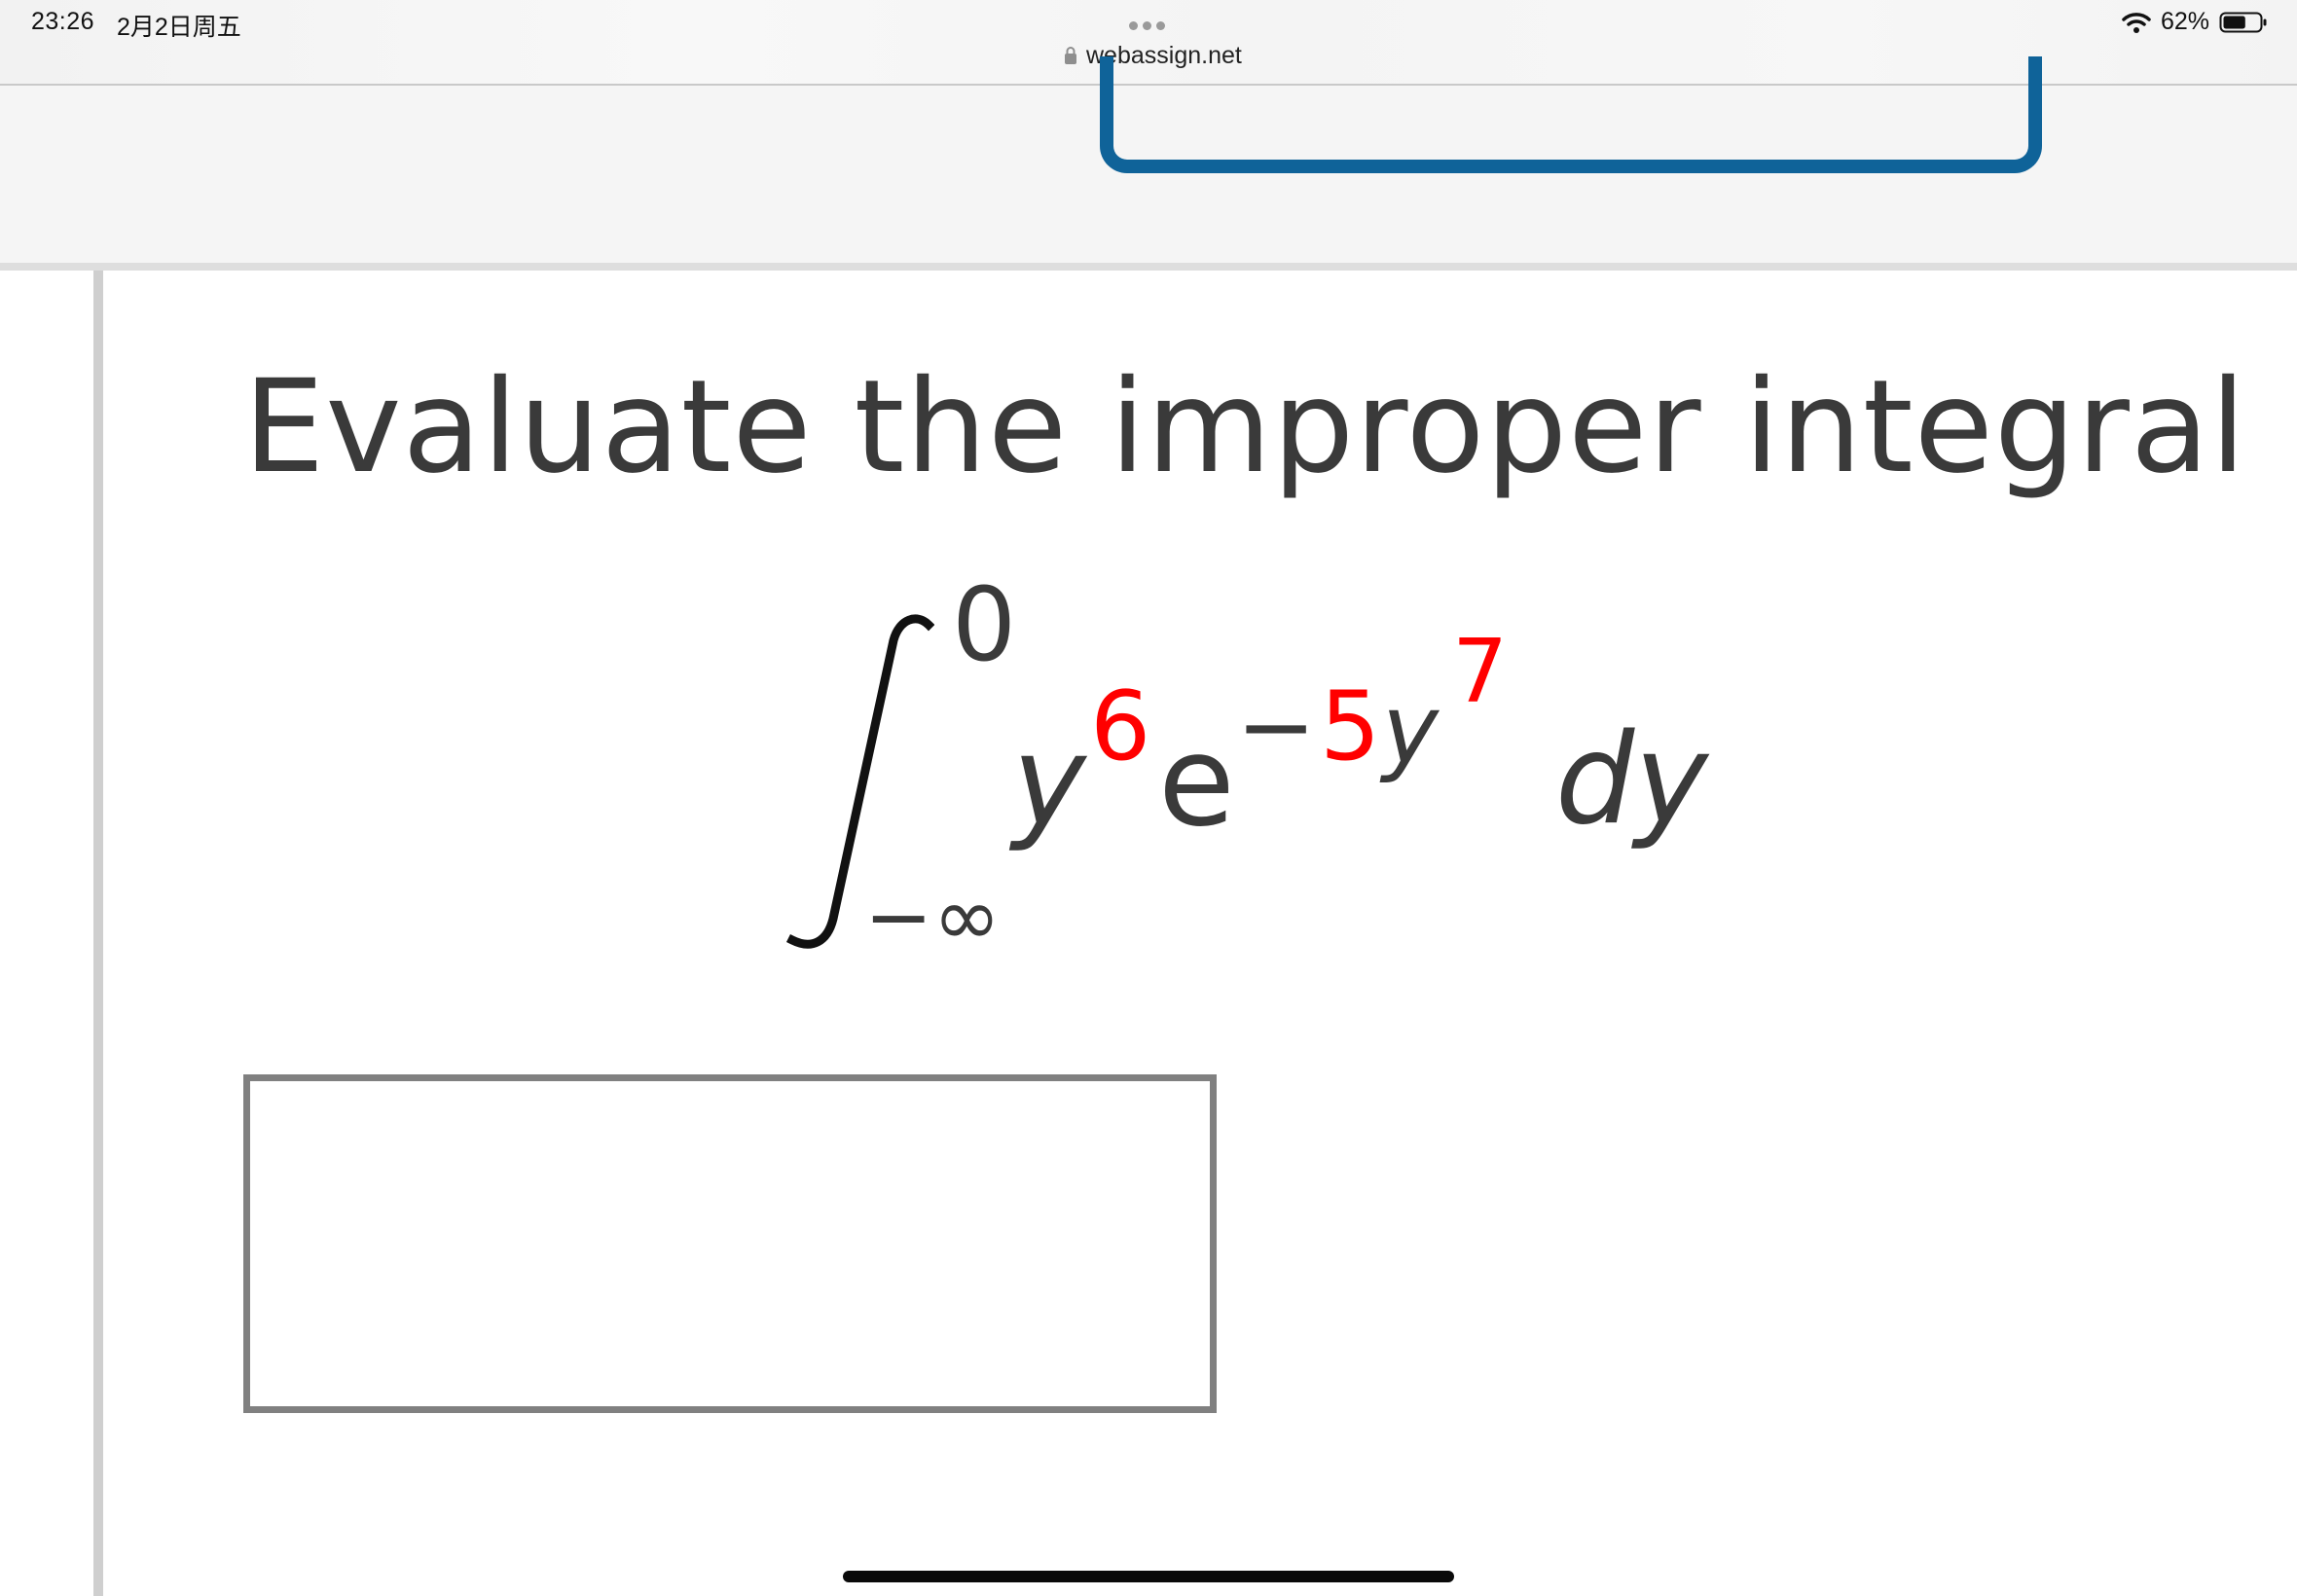 The image size is (2297, 1596). Describe the element at coordinates (2184, 21) in the screenshot. I see `battery-percent: 62%` at that location.